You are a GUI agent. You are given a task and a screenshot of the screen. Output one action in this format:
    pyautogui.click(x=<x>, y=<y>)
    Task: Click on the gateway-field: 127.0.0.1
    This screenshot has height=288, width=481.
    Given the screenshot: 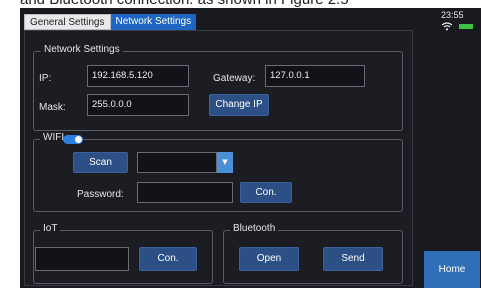 What is the action you would take?
    pyautogui.click(x=315, y=76)
    